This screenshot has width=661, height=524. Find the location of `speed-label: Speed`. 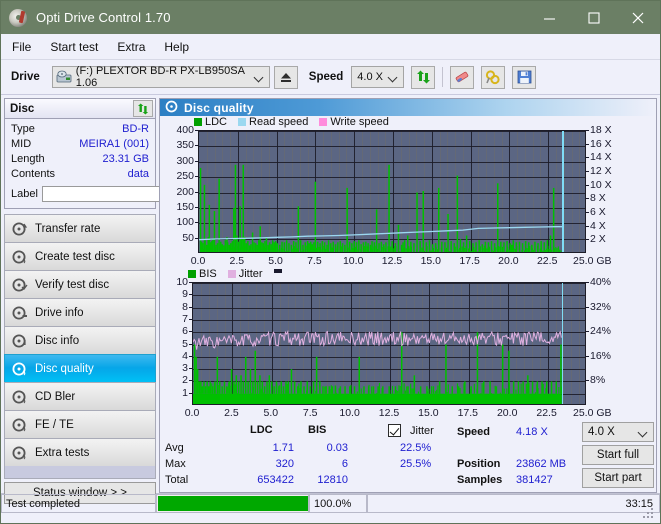

speed-label: Speed is located at coordinates (326, 77).